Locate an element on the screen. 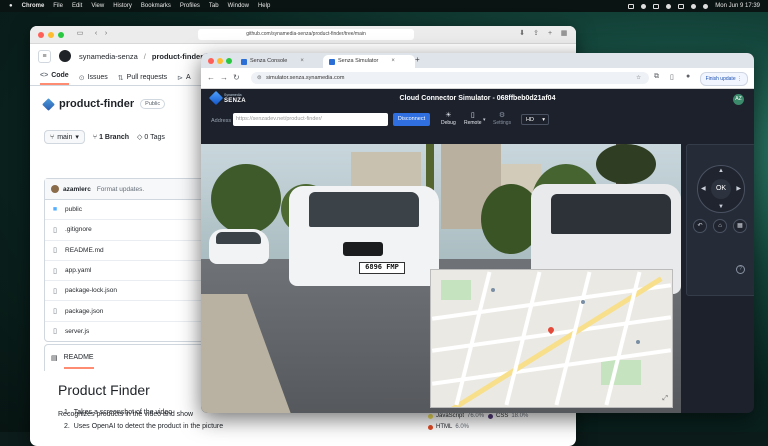 This screenshot has height=446, width=768. gear-icon: ⚙ is located at coordinates (502, 115).